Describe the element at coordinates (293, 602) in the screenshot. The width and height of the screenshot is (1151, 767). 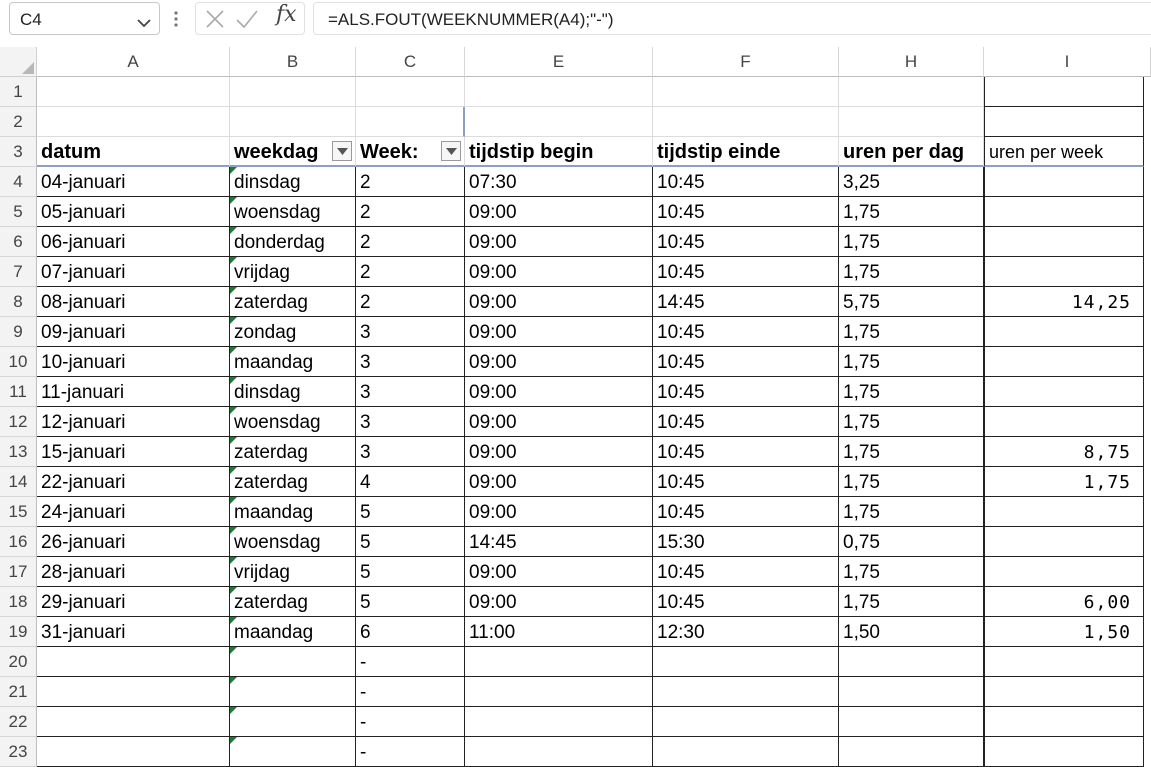
I see `cell-weekdag: zaterdag` at that location.